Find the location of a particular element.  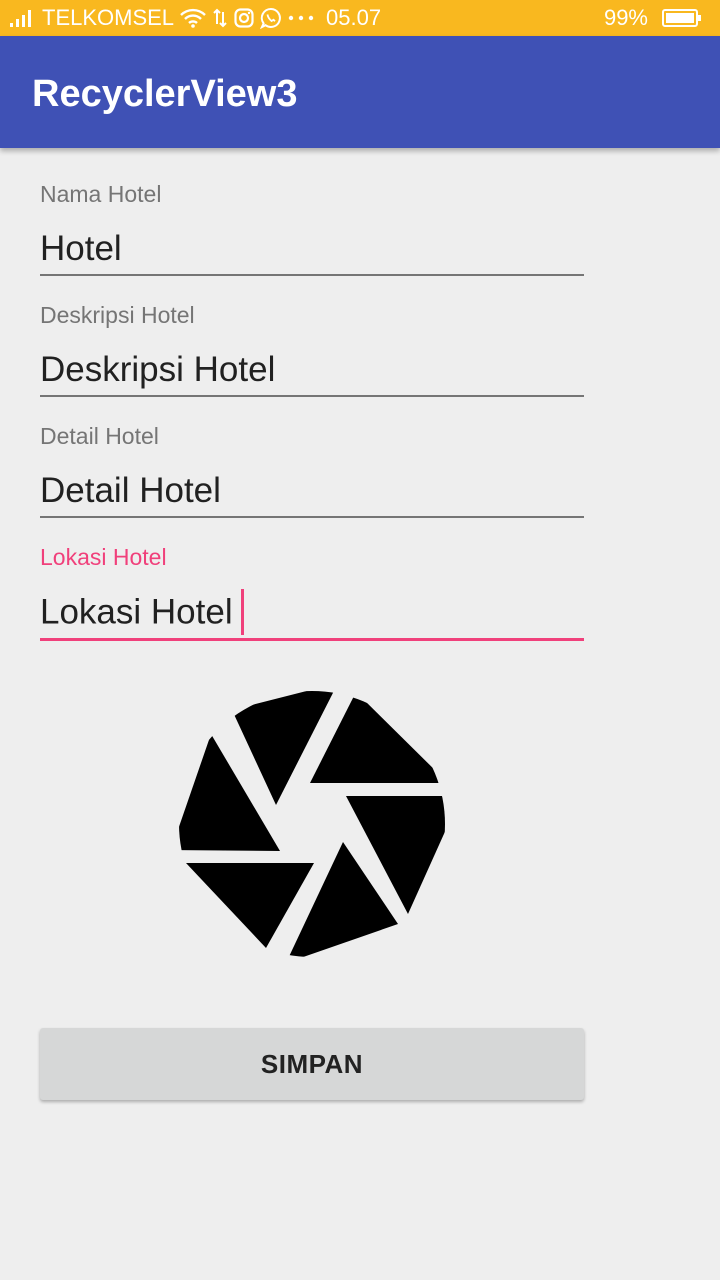

battery-icon is located at coordinates (682, 18).